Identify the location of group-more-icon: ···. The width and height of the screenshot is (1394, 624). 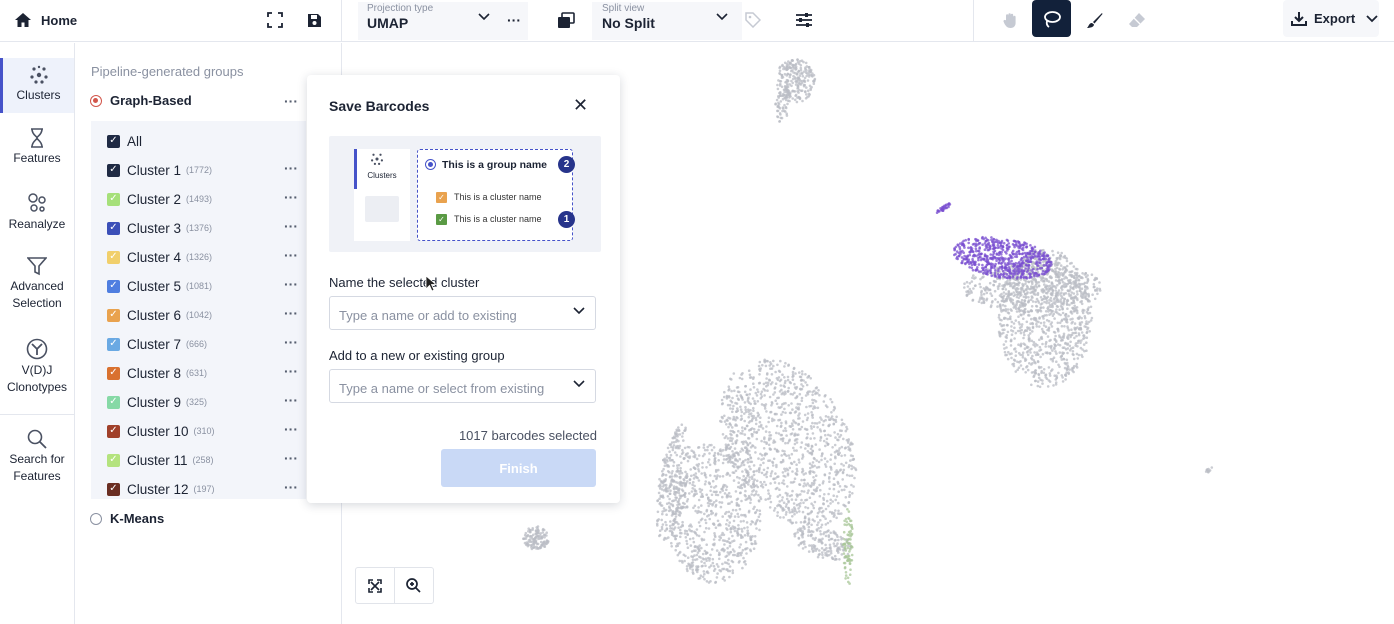
(291, 101).